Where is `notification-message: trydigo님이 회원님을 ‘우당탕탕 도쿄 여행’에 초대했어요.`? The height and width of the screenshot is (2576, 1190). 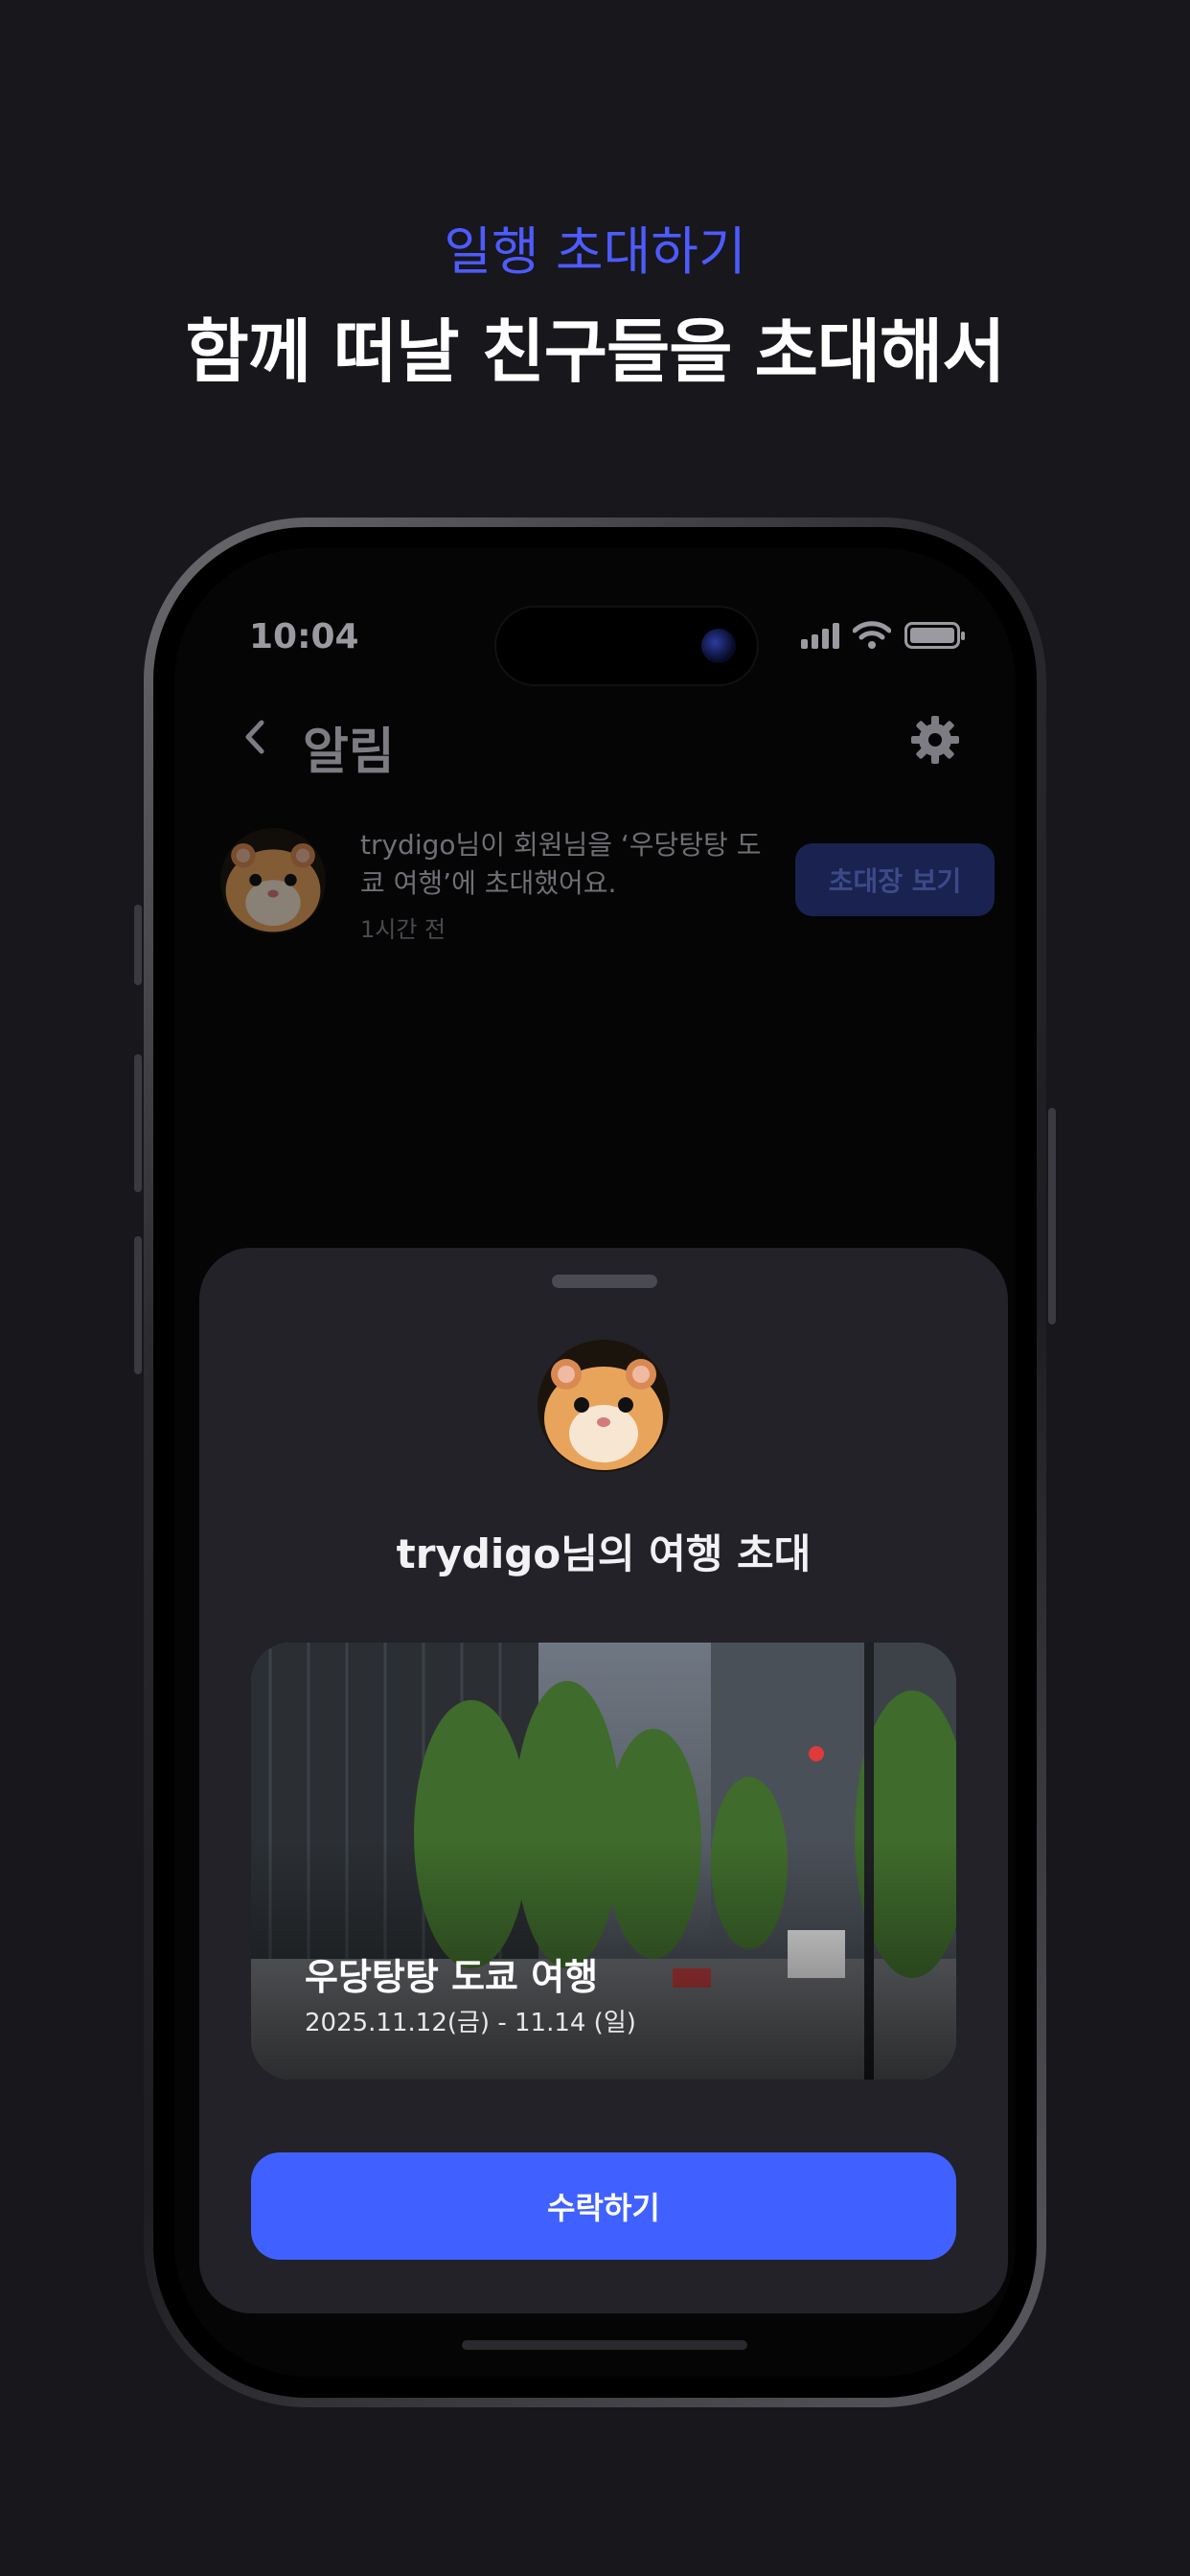 notification-message: trydigo님이 회원님을 ‘우당탕탕 도쿄 여행’에 초대했어요. is located at coordinates (561, 864).